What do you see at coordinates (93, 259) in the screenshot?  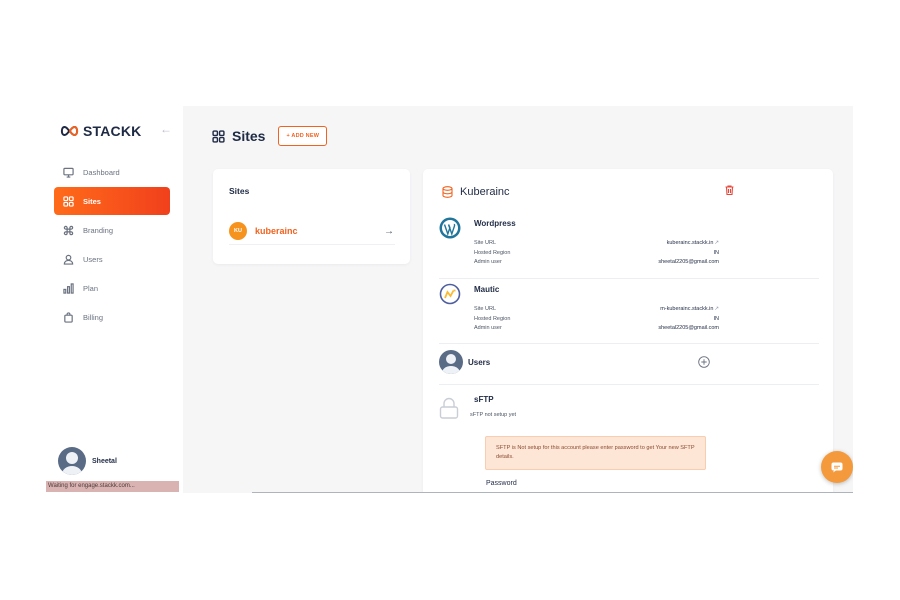 I see `sidebar-item-label: Users` at bounding box center [93, 259].